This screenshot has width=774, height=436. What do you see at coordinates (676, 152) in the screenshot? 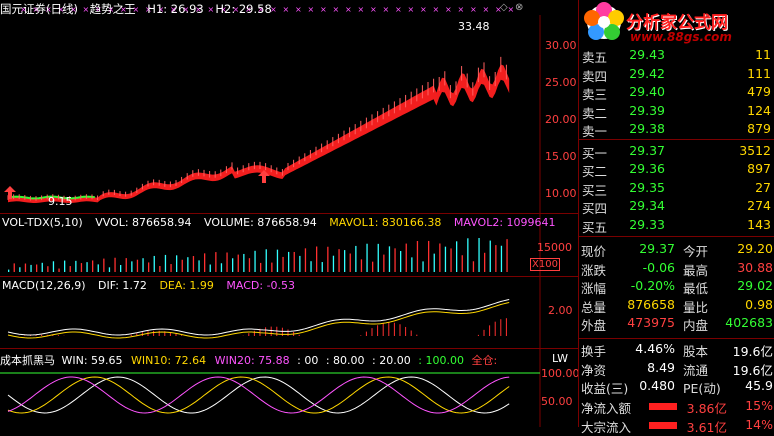
I see `bid-row: 买一 29.37 3512` at bounding box center [676, 152].